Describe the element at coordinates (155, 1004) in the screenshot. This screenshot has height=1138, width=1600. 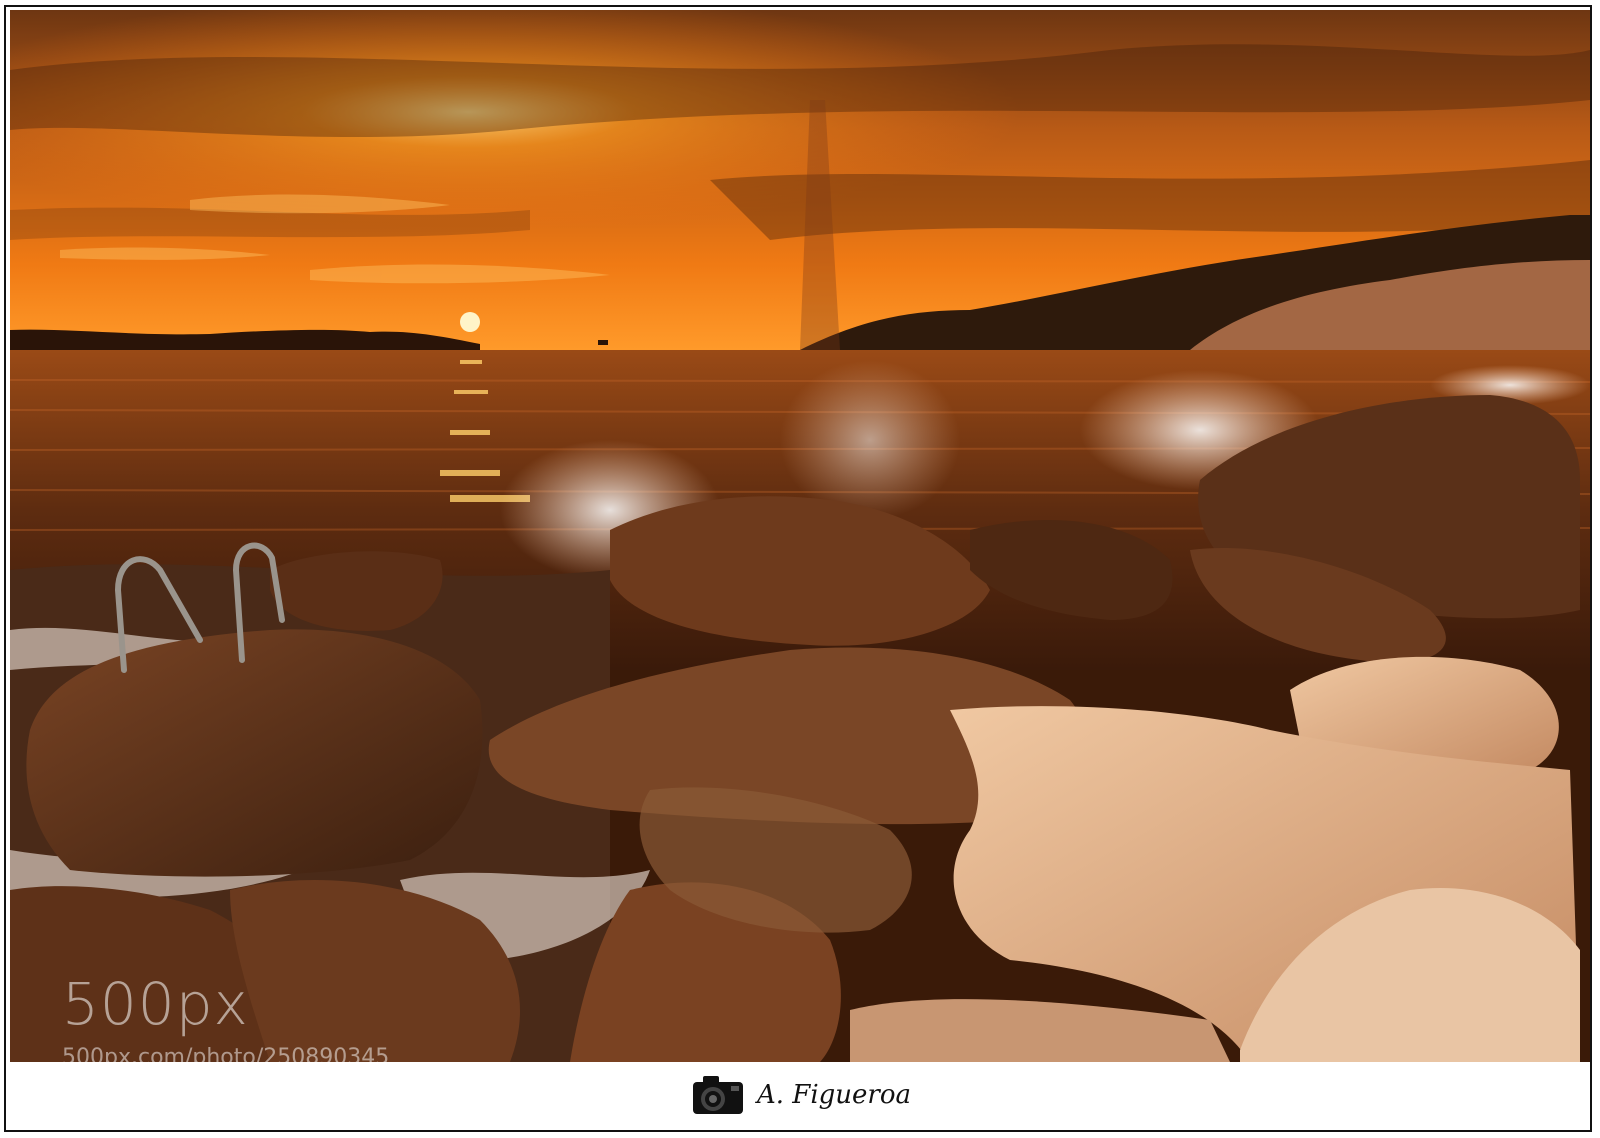
I see `watermark-logo: 500px` at that location.